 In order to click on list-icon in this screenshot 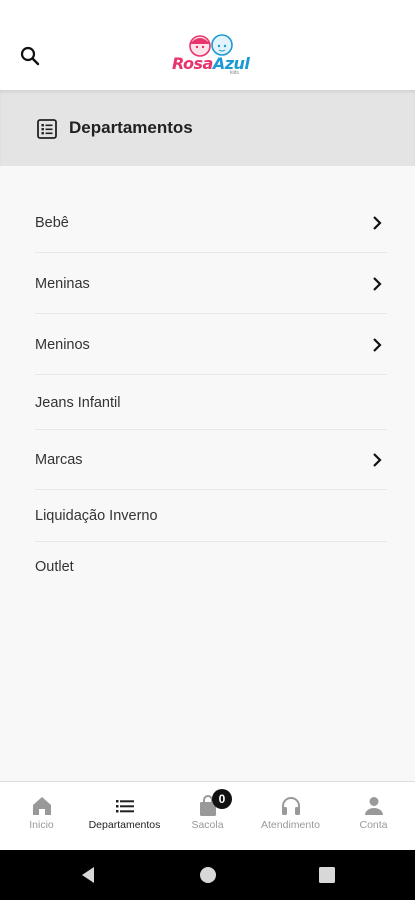, I will do `click(124, 806)`.